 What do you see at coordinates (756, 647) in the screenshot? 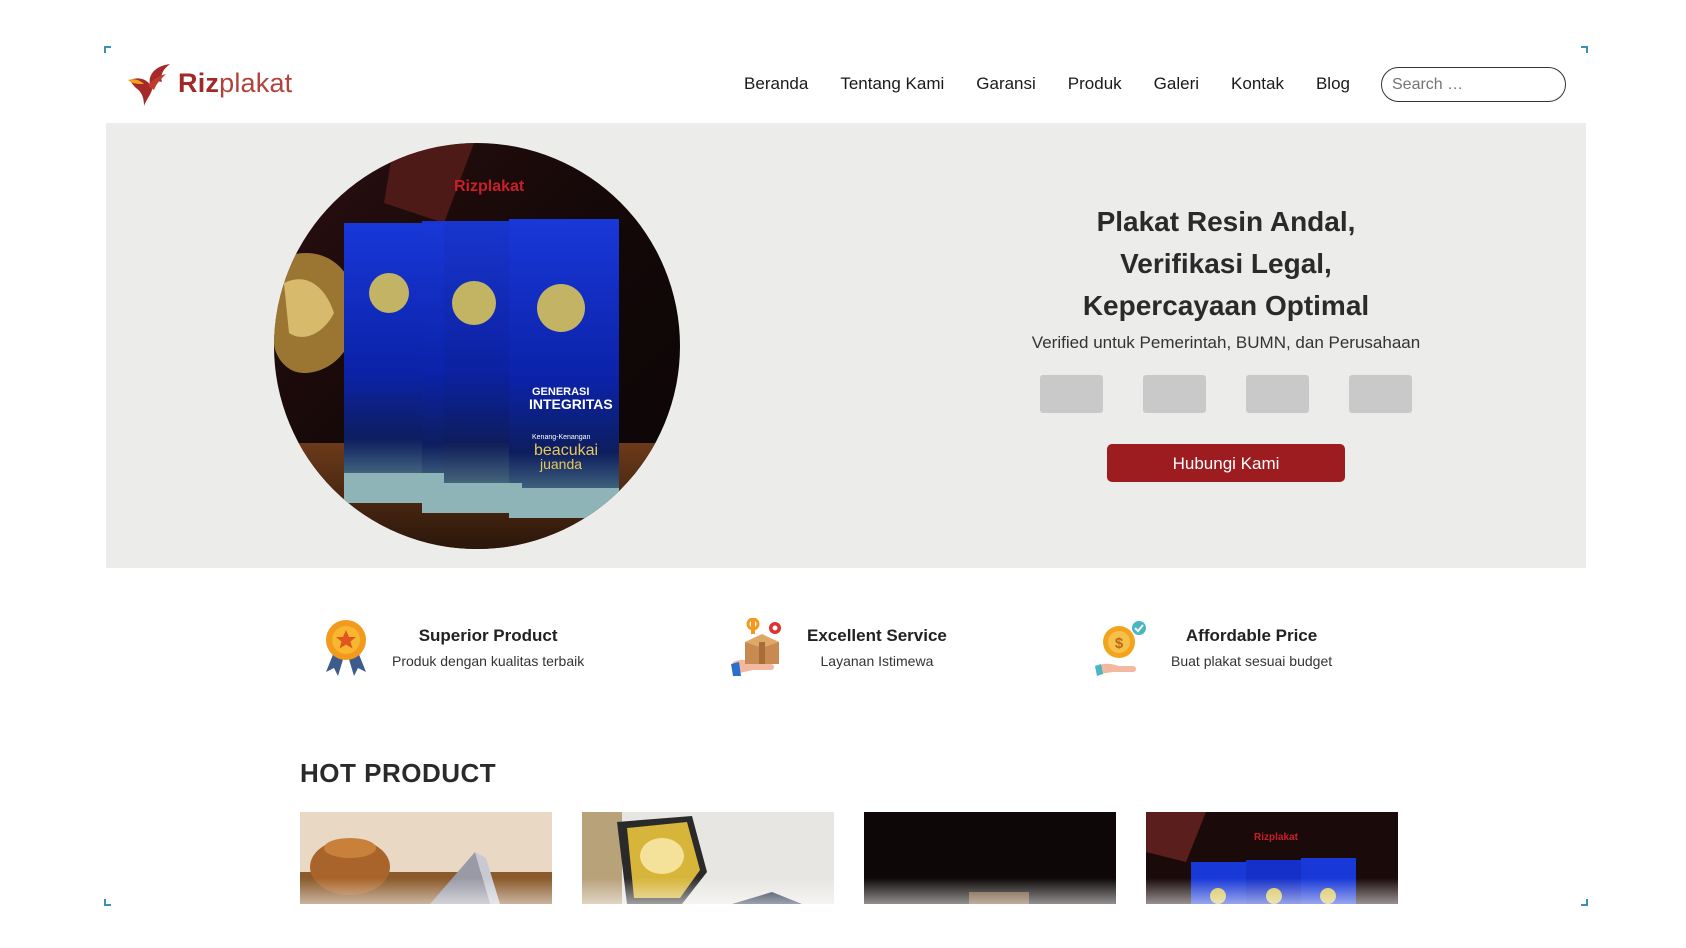
I see `service-box-icon` at bounding box center [756, 647].